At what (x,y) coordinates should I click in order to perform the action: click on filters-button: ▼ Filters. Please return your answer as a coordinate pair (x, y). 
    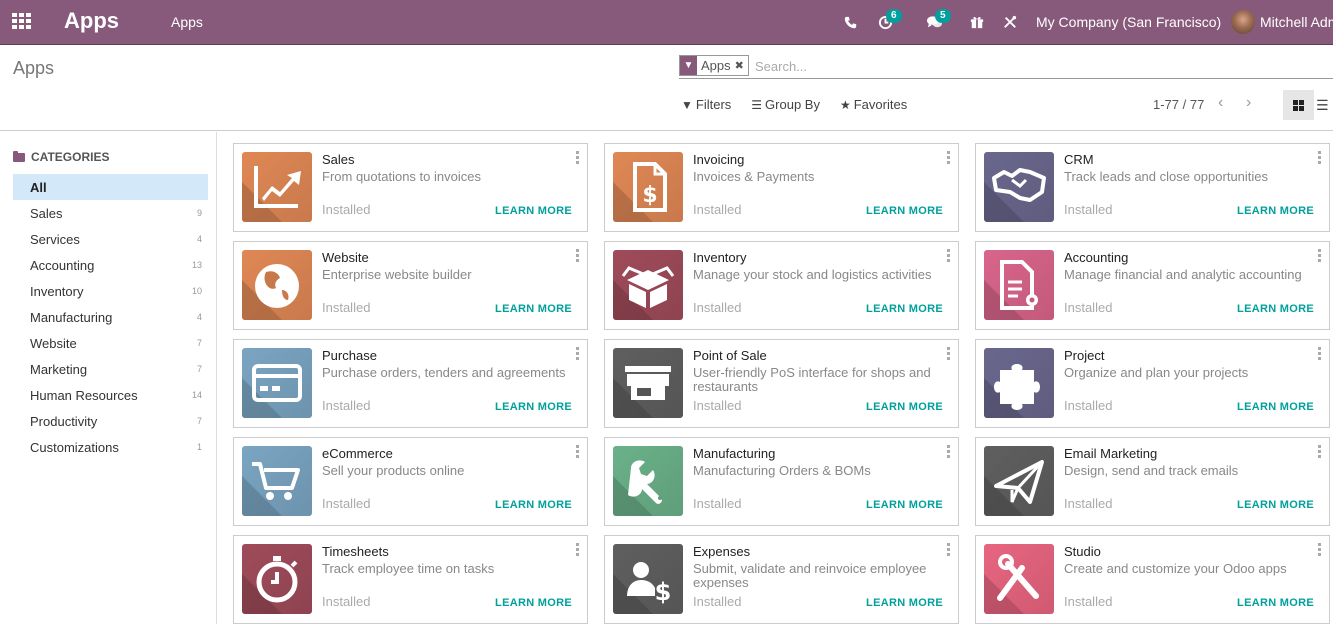
    Looking at the image, I should click on (706, 104).